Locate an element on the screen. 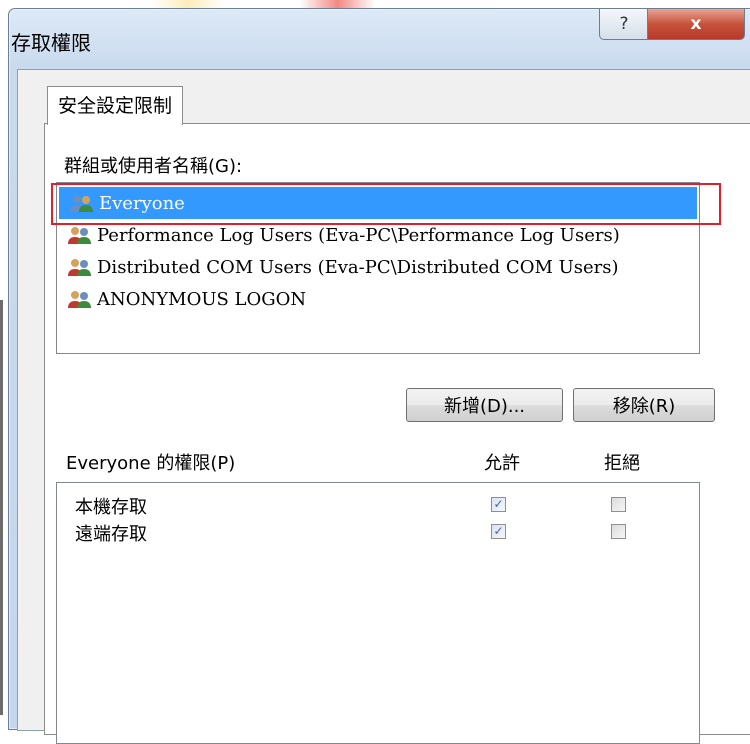  permission-label: 本機存取 is located at coordinates (111, 507).